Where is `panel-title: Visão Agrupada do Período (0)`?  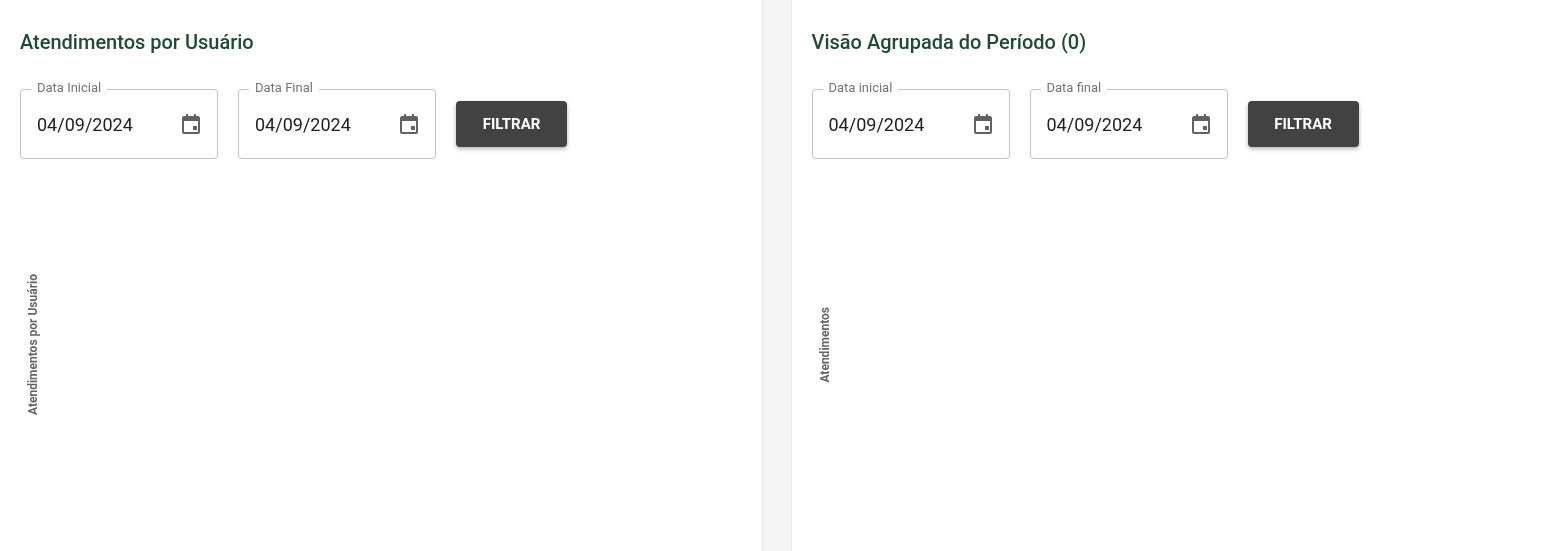 panel-title: Visão Agrupada do Período (0) is located at coordinates (949, 42).